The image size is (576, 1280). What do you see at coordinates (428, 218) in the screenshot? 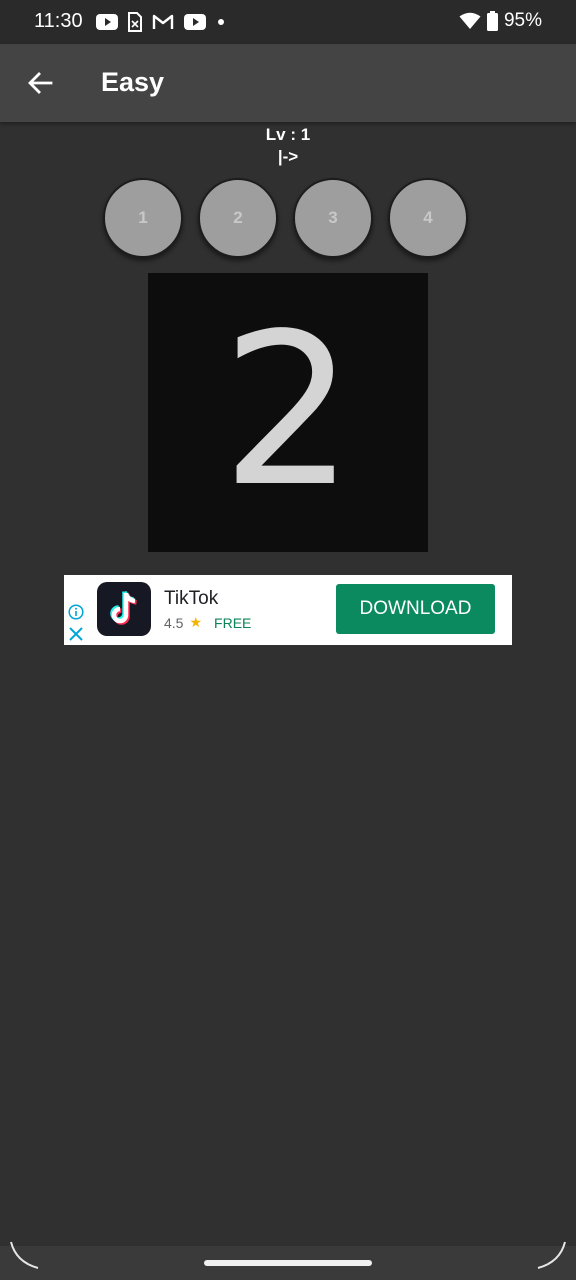
I see `choice-button-4: 4` at bounding box center [428, 218].